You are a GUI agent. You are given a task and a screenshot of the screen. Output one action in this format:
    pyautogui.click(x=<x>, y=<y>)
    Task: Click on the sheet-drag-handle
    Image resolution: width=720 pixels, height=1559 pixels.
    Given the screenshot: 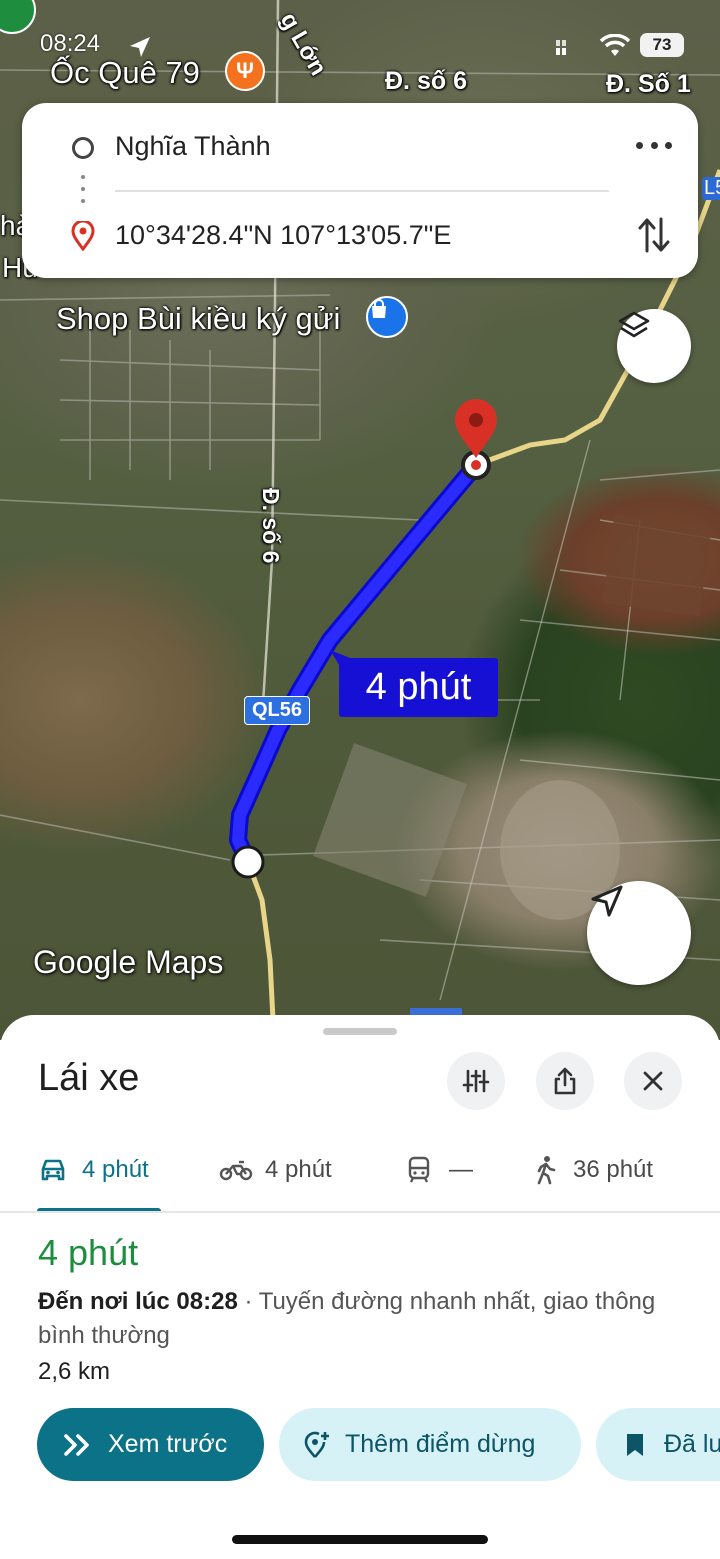 What is the action you would take?
    pyautogui.click(x=360, y=1031)
    